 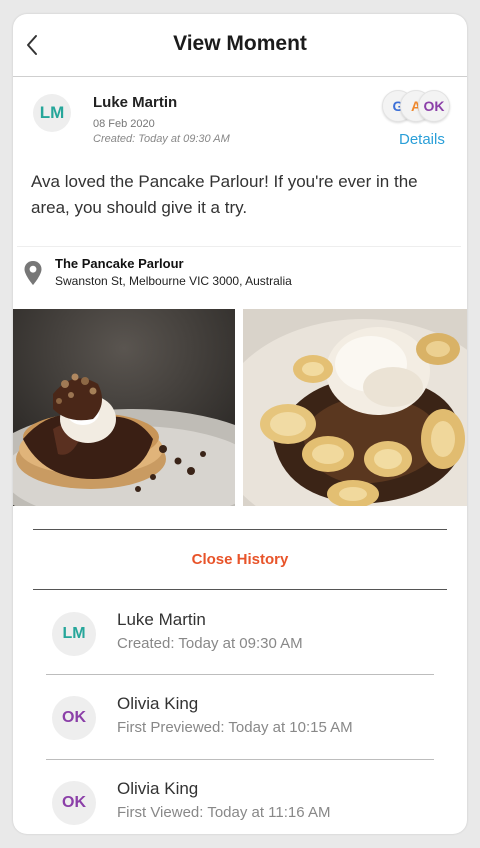 I want to click on page-title: View Moment, so click(x=240, y=43).